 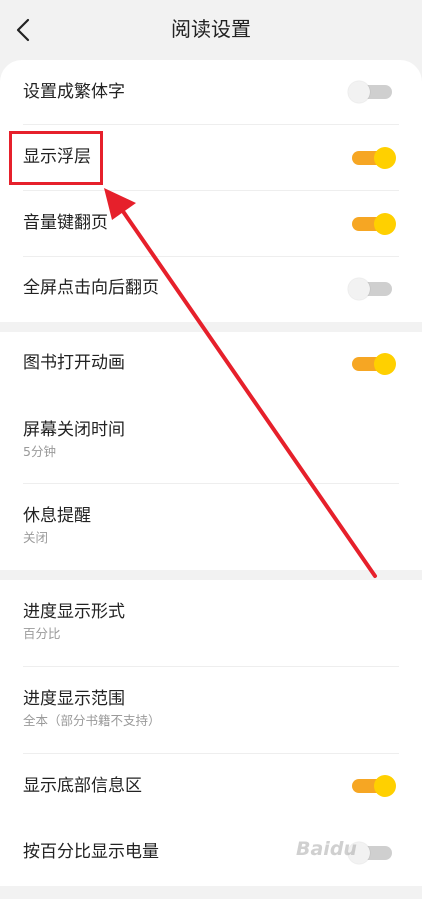 I want to click on setting-bottom-info-area: 显示底部信息区, so click(x=211, y=786).